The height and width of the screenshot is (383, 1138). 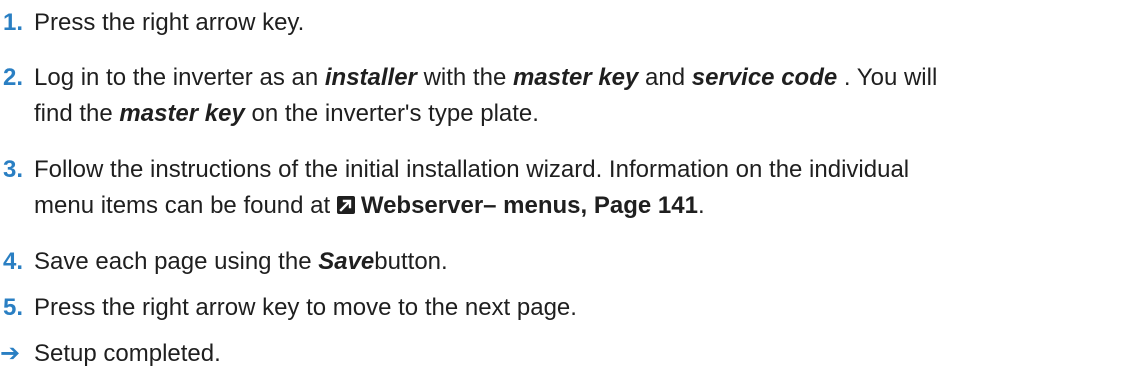 I want to click on step-number: 3., so click(x=13, y=169).